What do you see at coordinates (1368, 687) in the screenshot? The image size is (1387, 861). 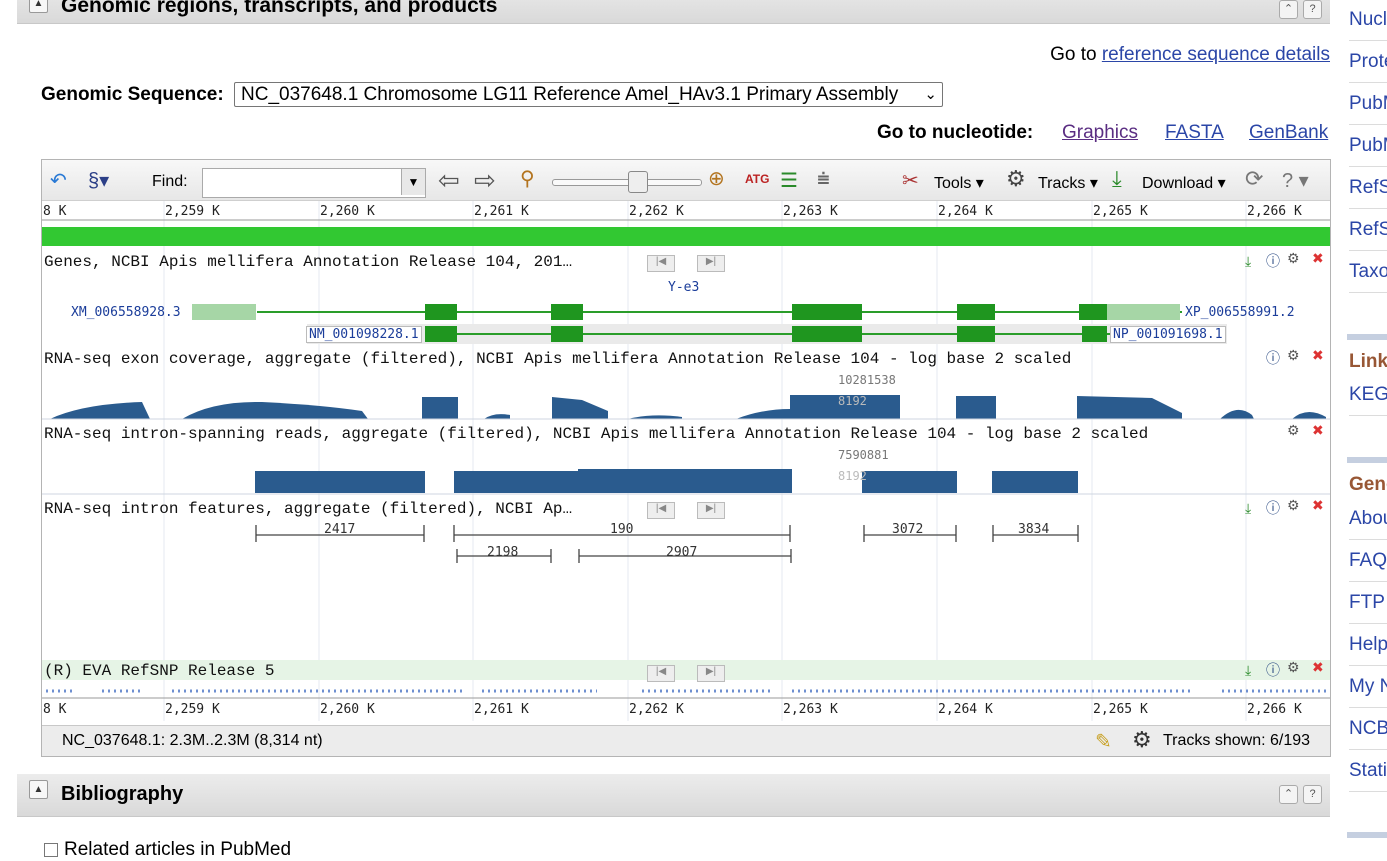 I see `sidebar-link: My NCBI` at bounding box center [1368, 687].